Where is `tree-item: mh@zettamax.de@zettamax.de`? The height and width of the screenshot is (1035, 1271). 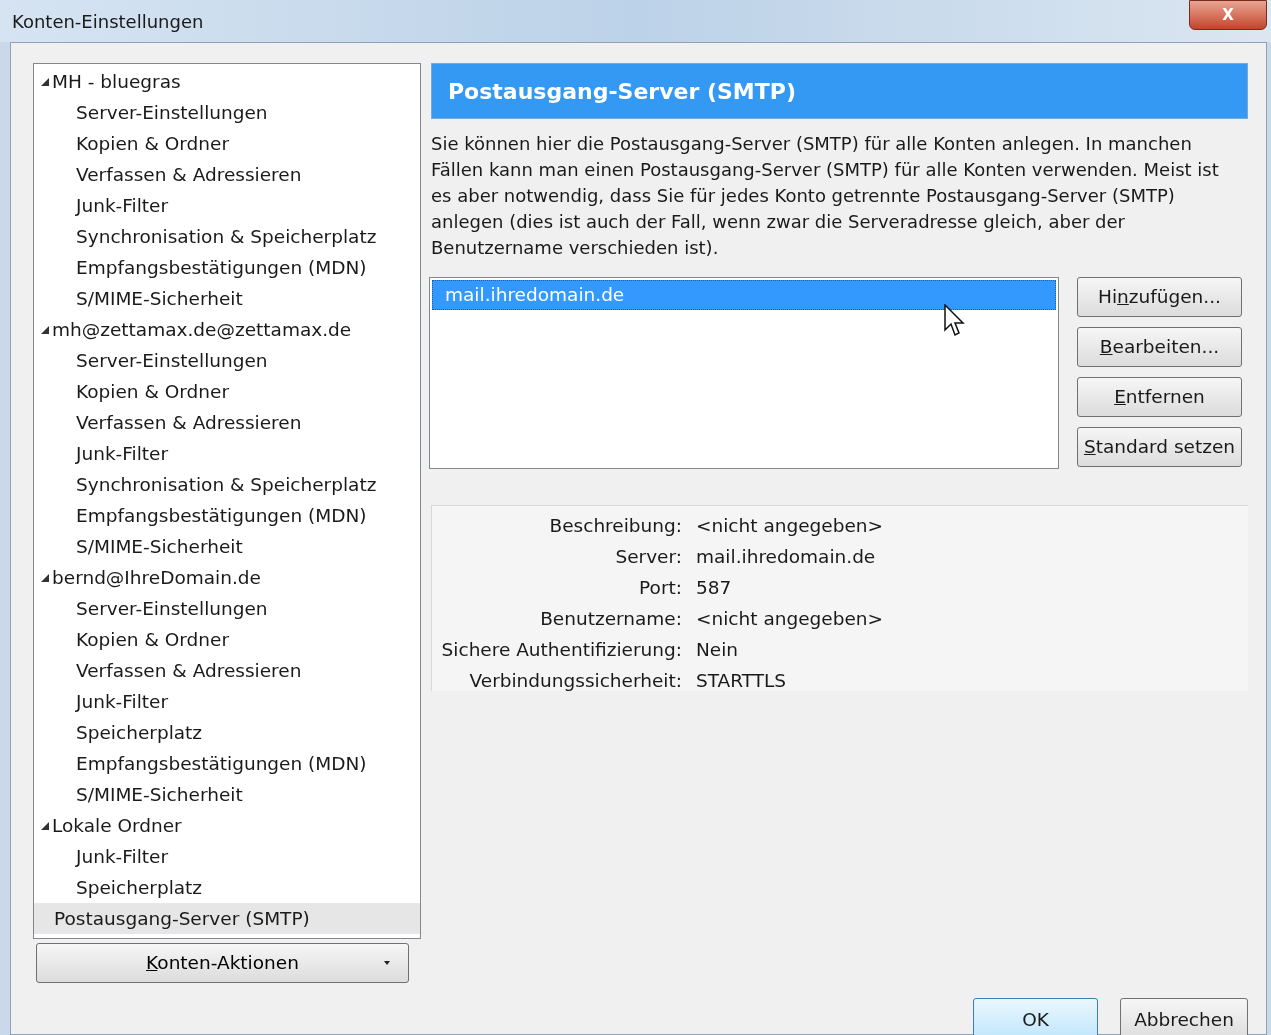 tree-item: mh@zettamax.de@zettamax.de is located at coordinates (202, 329).